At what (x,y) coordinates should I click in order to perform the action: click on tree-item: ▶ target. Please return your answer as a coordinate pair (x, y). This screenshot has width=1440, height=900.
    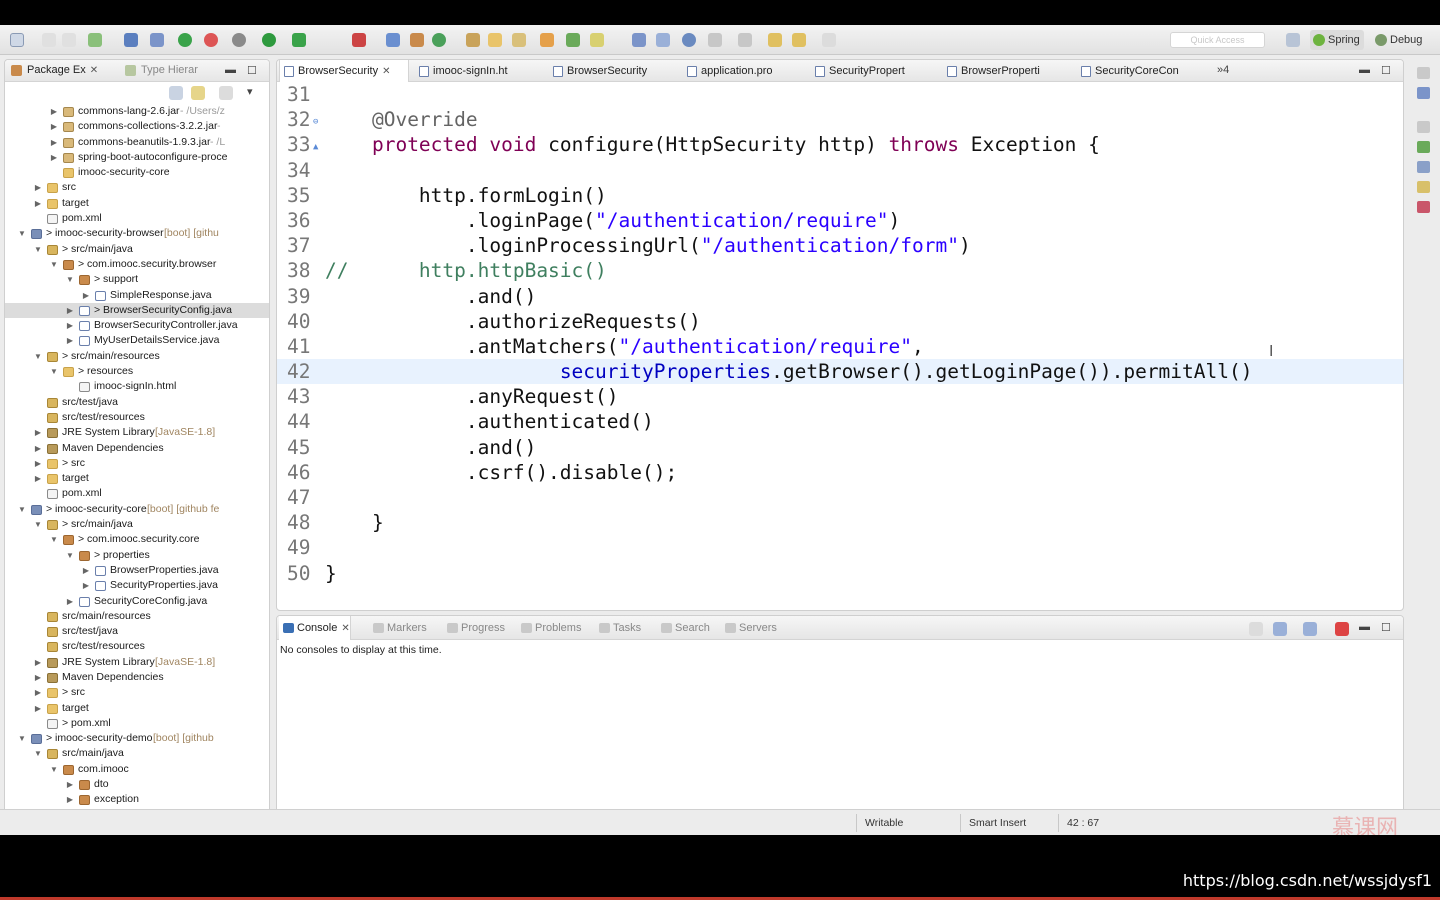
    Looking at the image, I should click on (137, 203).